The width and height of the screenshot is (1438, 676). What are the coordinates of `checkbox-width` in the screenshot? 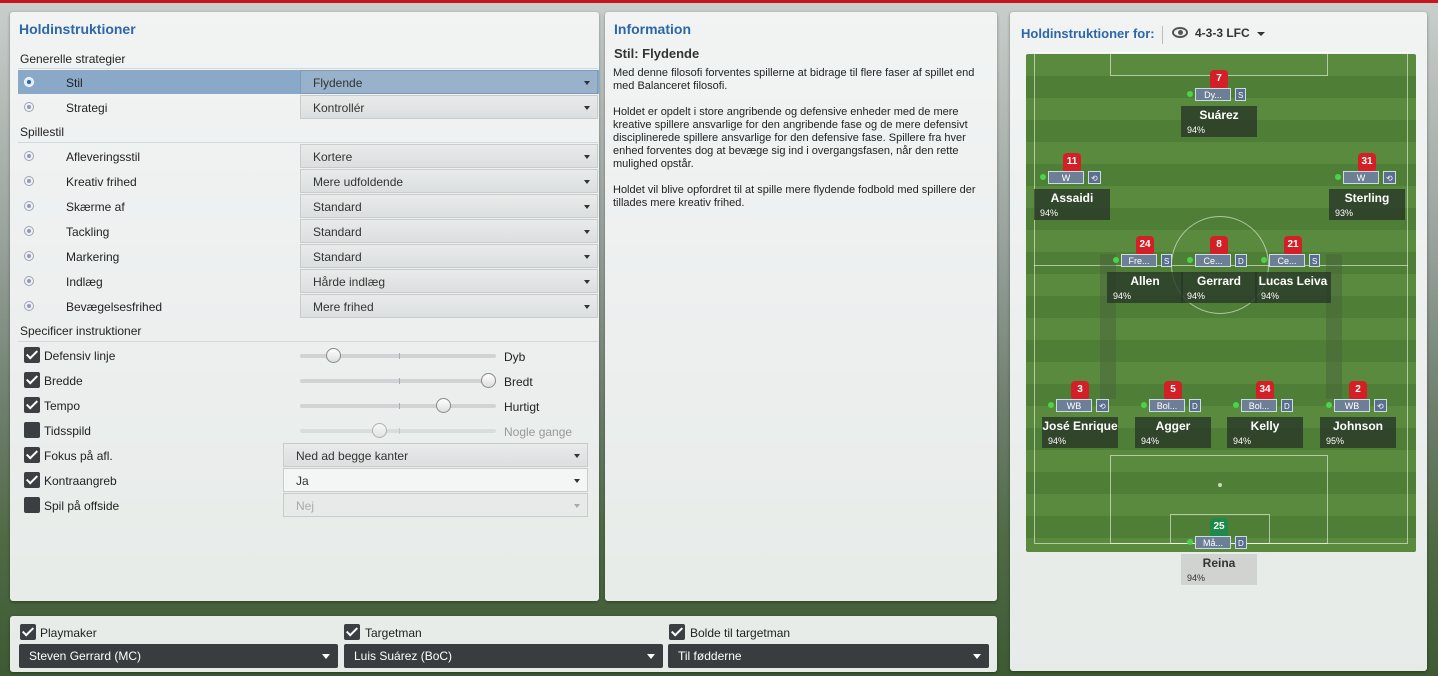 It's located at (32, 380).